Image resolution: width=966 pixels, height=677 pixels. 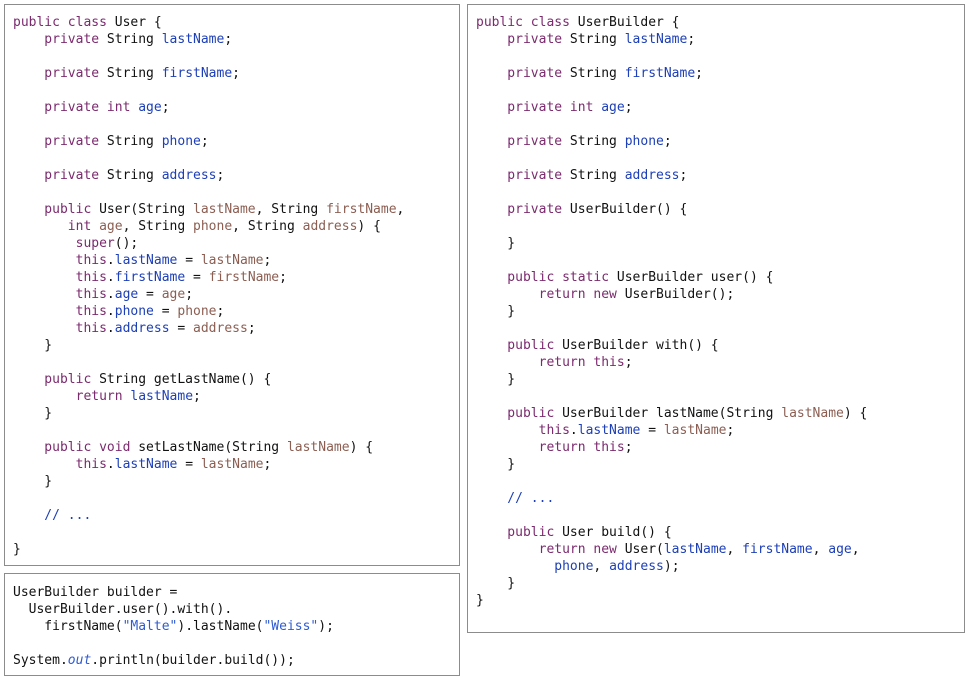 What do you see at coordinates (644, 549) in the screenshot?
I see `code-token: User(` at bounding box center [644, 549].